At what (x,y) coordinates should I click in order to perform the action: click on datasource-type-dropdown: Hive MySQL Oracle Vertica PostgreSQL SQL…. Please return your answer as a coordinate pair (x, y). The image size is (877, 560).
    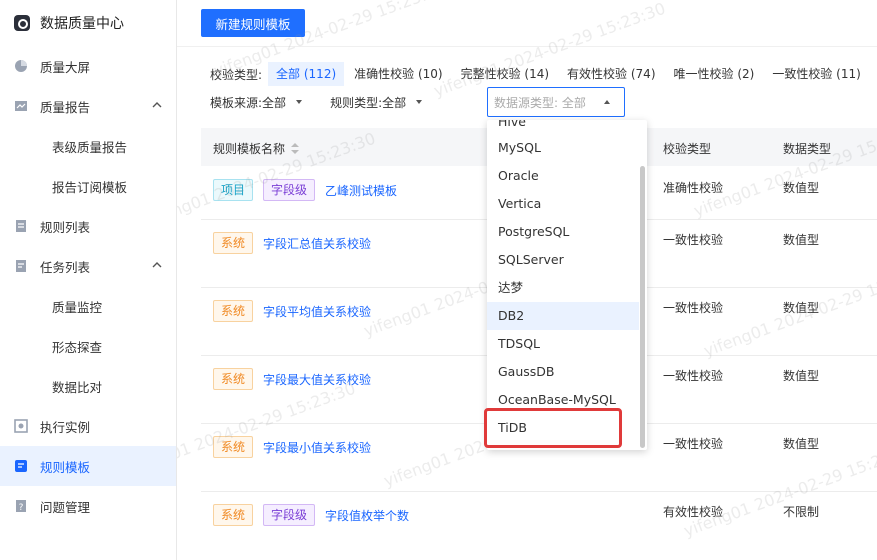
    Looking at the image, I should click on (567, 285).